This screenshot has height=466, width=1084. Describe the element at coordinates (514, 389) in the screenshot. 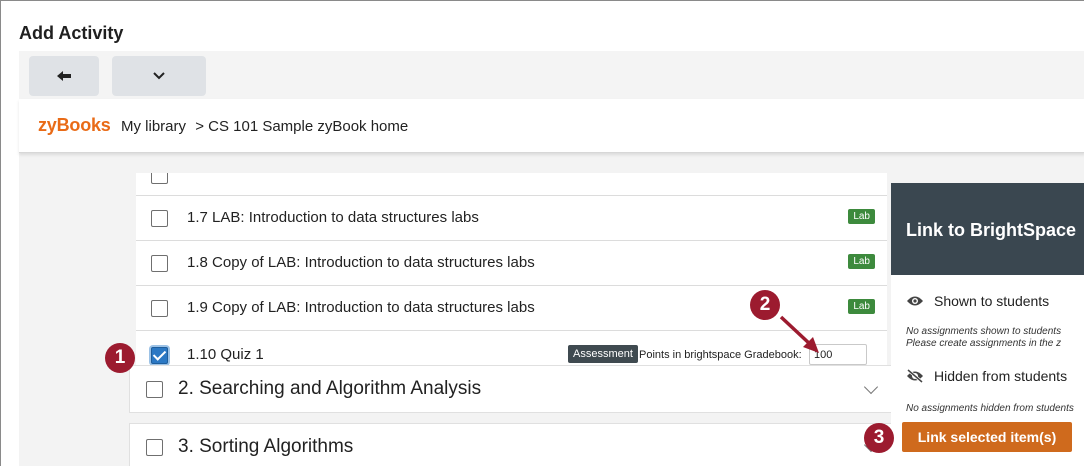

I see `chapter-row: 2. Searching and Algorithm Analysis` at that location.